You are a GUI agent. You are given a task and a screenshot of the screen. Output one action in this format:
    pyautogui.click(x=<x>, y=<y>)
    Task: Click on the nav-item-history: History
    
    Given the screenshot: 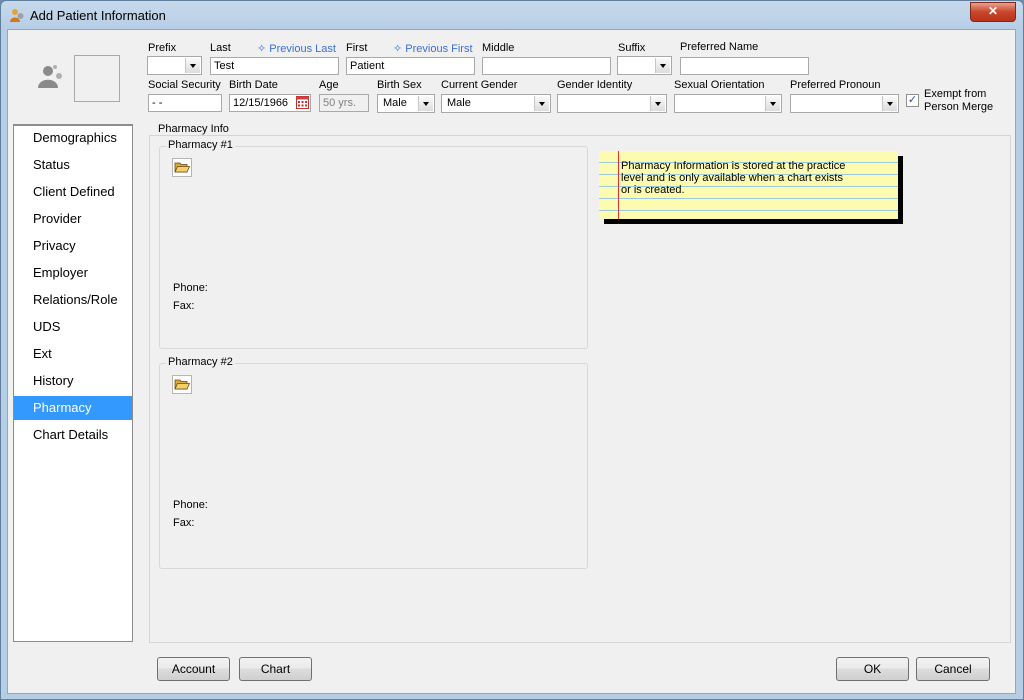 What is the action you would take?
    pyautogui.click(x=73, y=381)
    